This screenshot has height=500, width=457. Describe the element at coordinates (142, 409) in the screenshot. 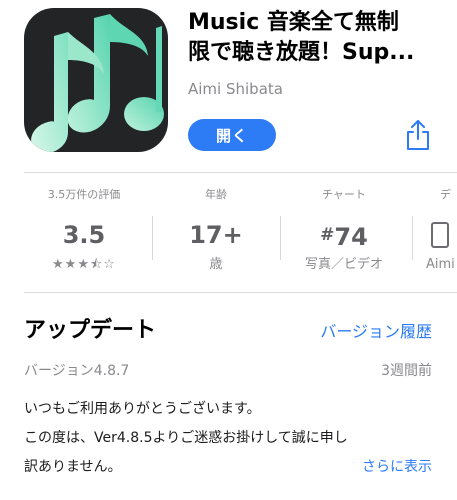

I see `release-notes-line: いつもご利用ありがとうございます。` at that location.